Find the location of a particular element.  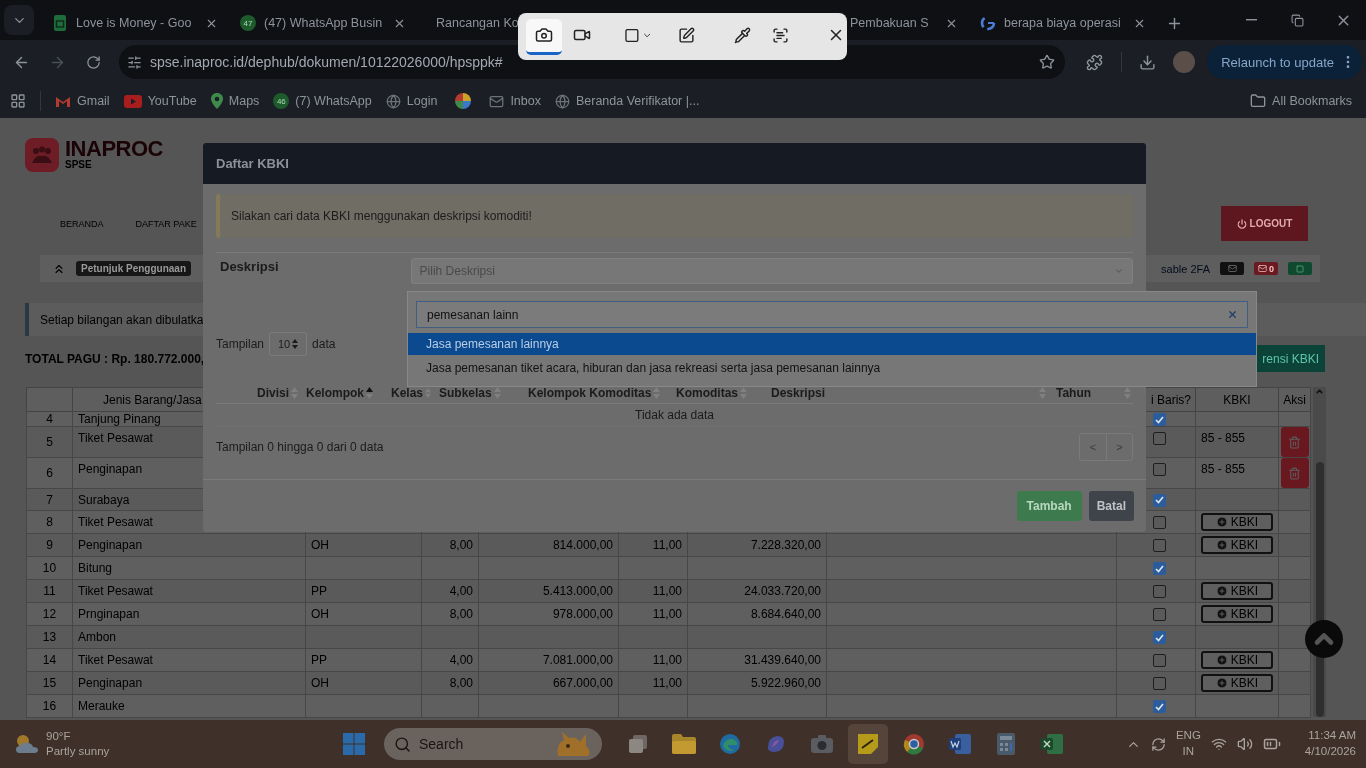

add-button: Tambah is located at coordinates (1049, 506).